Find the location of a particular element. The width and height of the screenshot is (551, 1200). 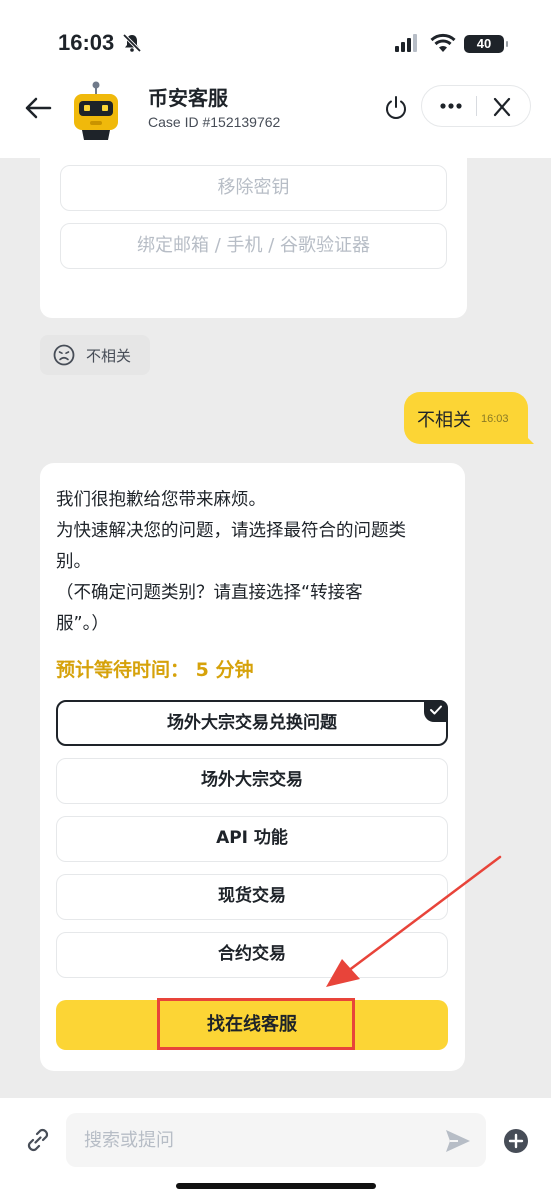

agent-name: 币安客服 is located at coordinates (188, 98).